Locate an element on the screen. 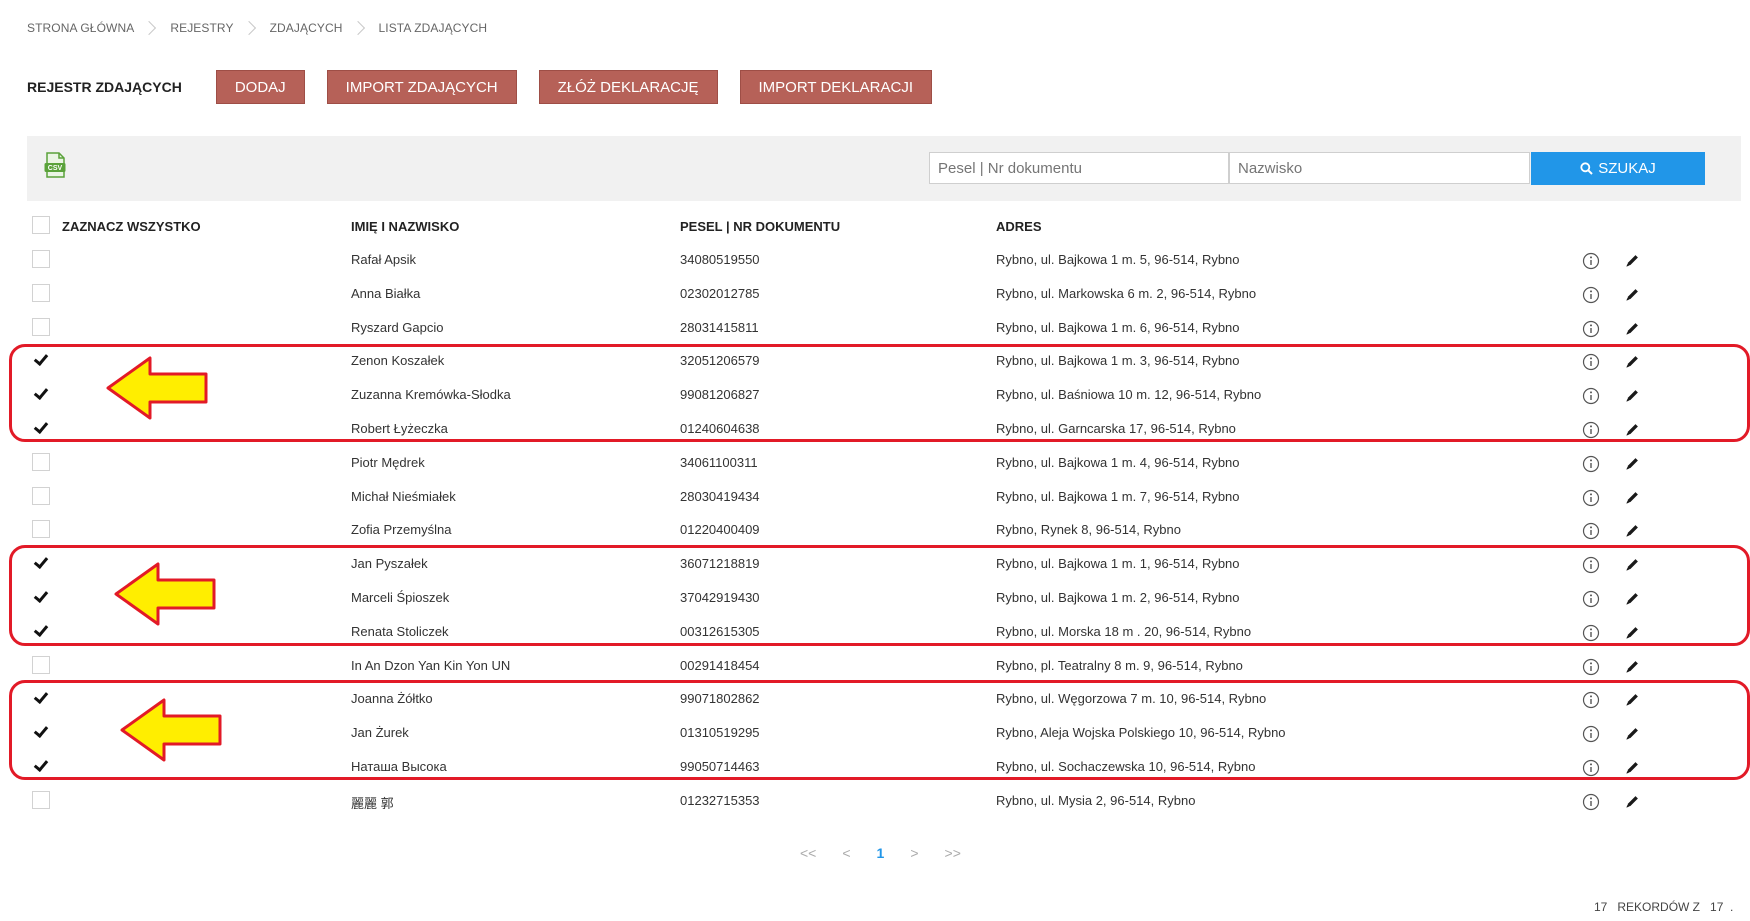 The height and width of the screenshot is (921, 1750). search-button-label: SZUKAJ is located at coordinates (1627, 168).